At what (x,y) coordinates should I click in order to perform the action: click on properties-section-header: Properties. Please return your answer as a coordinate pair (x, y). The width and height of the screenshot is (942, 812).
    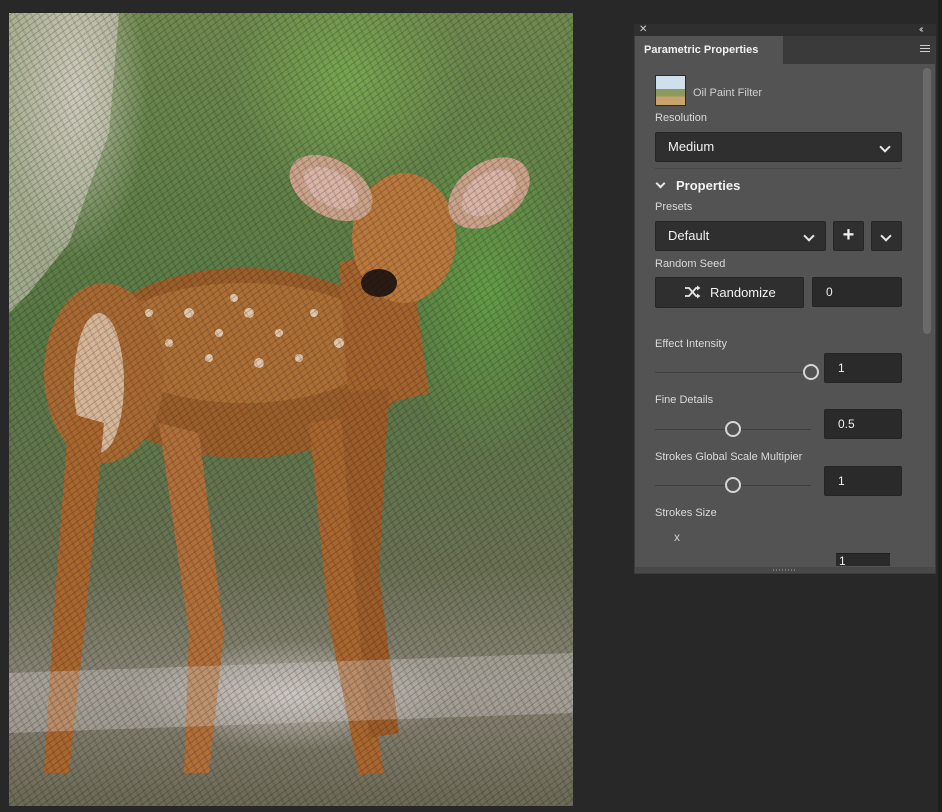
    Looking at the image, I should click on (708, 185).